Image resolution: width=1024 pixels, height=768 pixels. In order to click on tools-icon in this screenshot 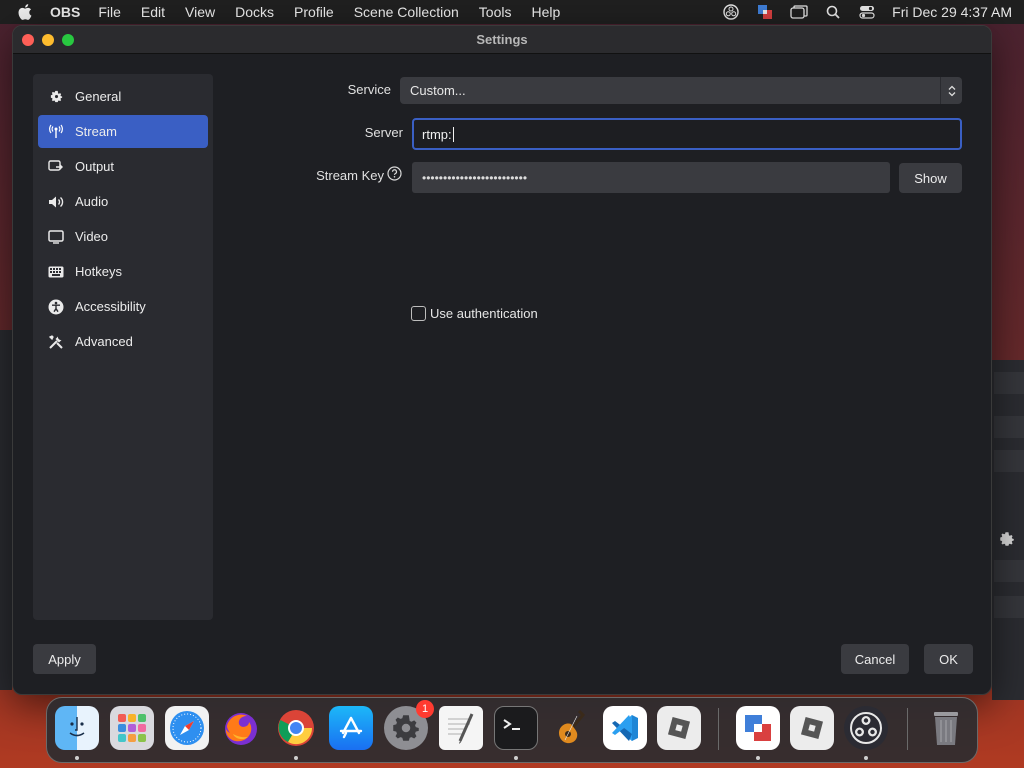, I will do `click(56, 342)`.